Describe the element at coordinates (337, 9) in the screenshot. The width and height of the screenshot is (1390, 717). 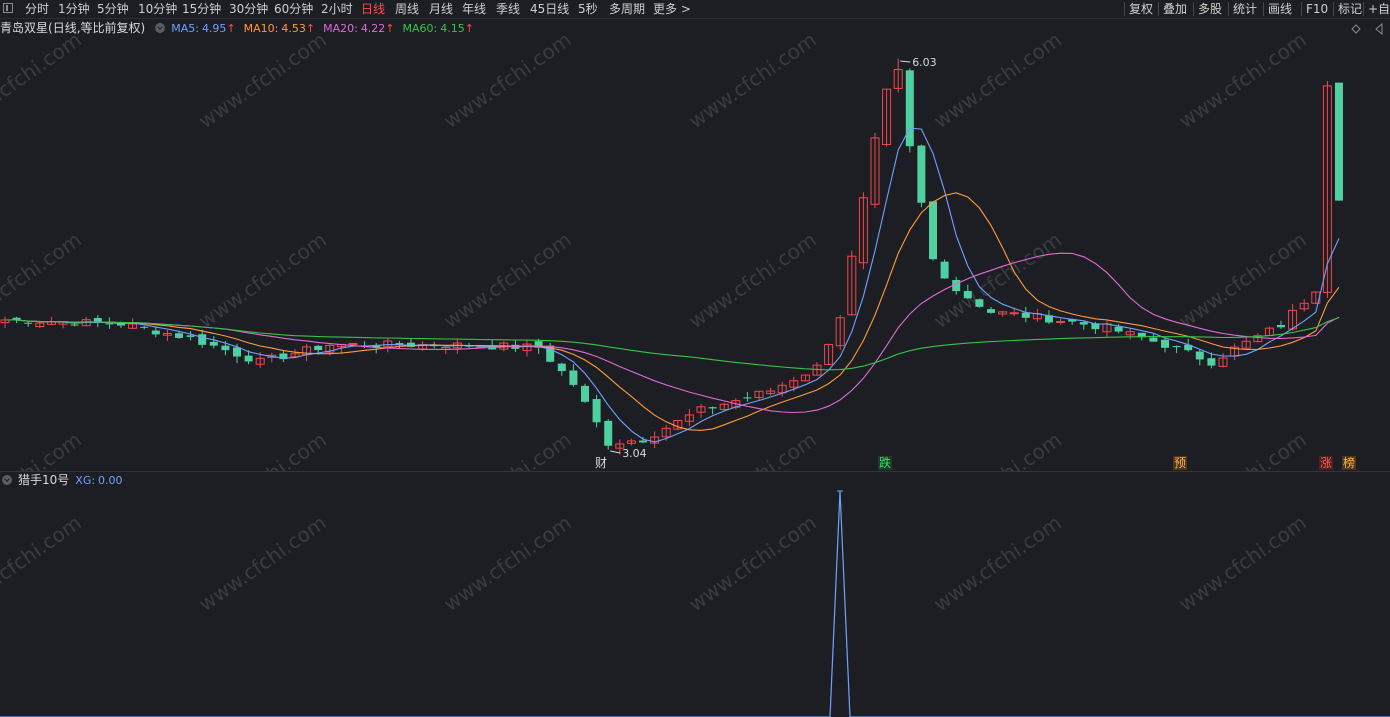
I see `tab-timeframe-7: 2小时` at that location.